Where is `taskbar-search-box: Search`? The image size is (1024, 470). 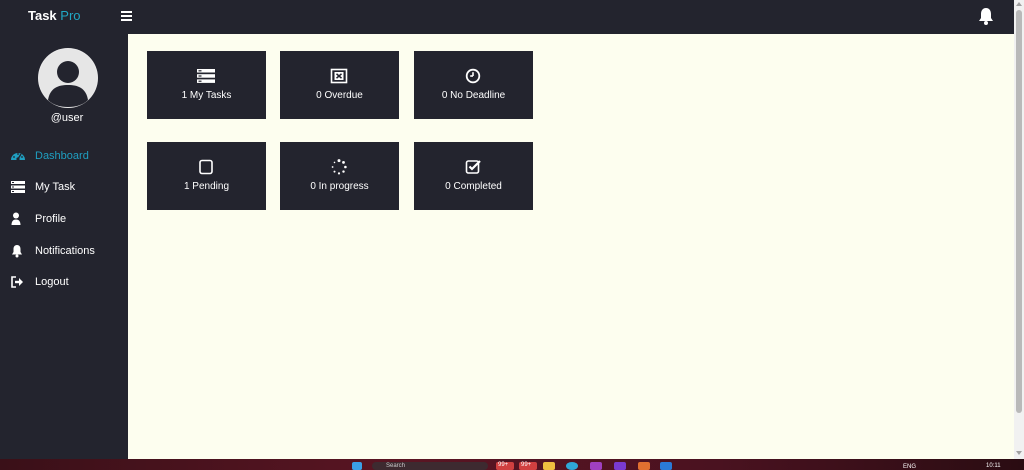
taskbar-search-box: Search is located at coordinates (430, 466).